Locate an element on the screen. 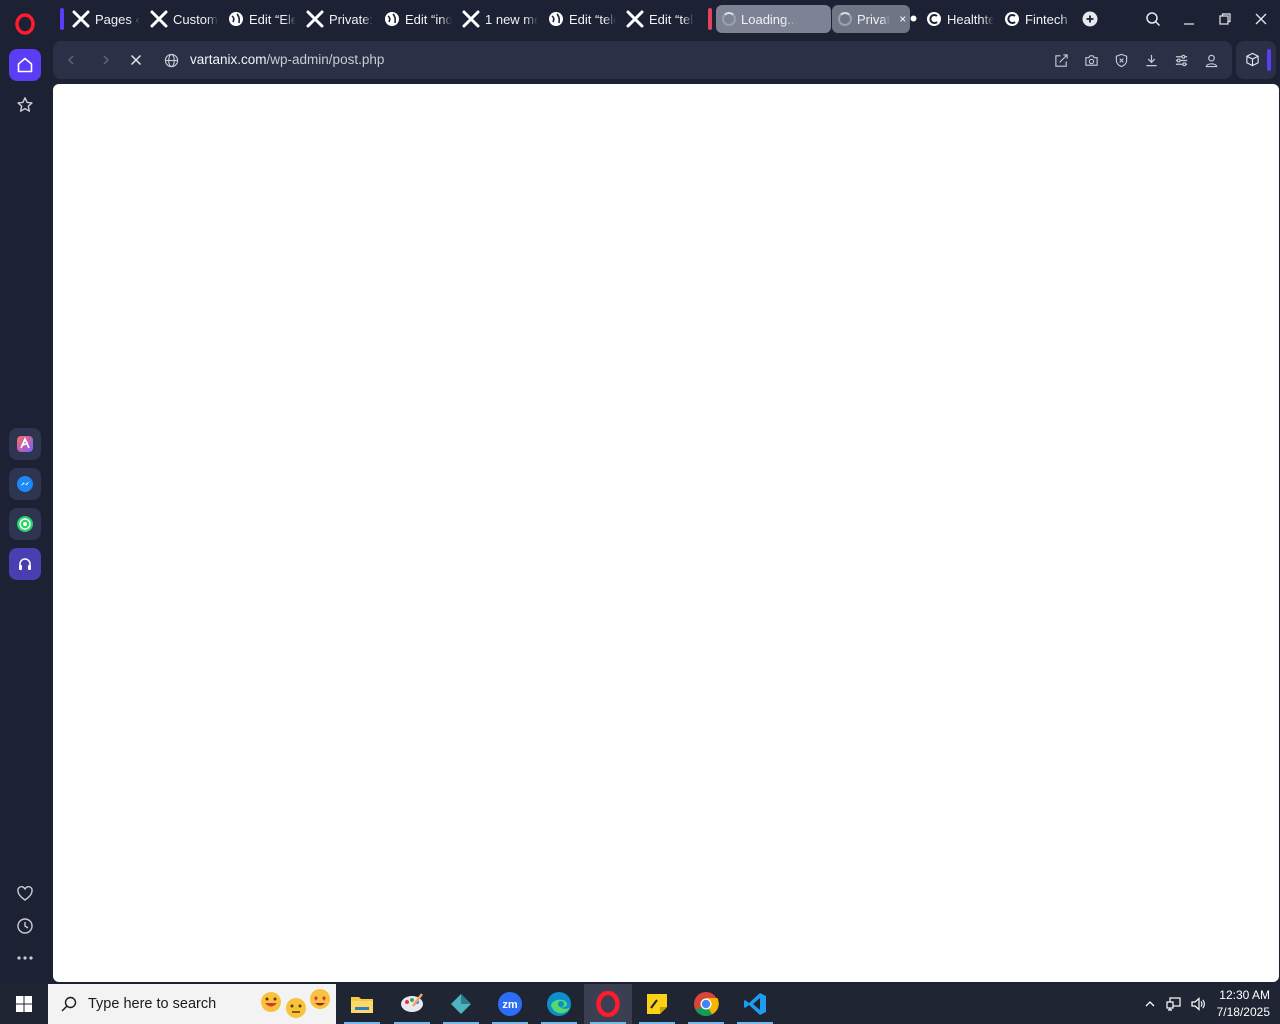 The height and width of the screenshot is (1024, 1280). tab-4: Edit “indu is located at coordinates (415, 19).